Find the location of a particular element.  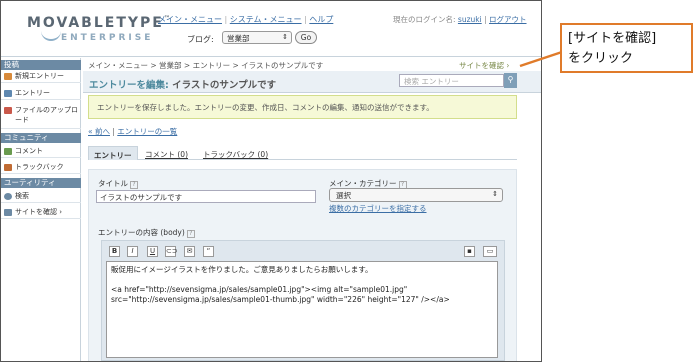

tab-bar: エントリー コメント (0) トラックバック (0) is located at coordinates (302, 153).